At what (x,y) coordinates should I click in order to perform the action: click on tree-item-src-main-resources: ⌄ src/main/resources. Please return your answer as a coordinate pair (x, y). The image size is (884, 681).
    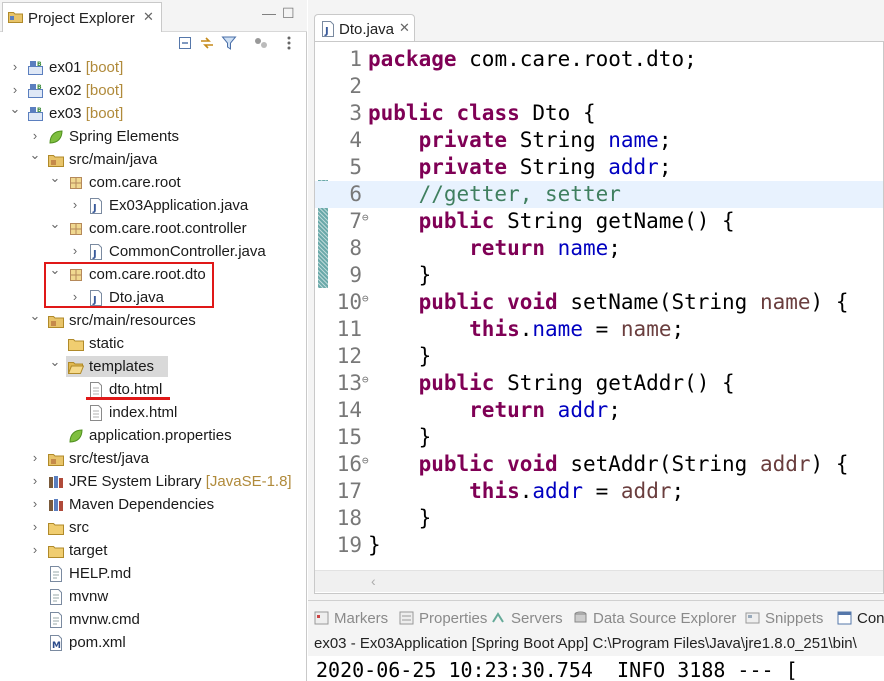
    Looking at the image, I should click on (150, 319).